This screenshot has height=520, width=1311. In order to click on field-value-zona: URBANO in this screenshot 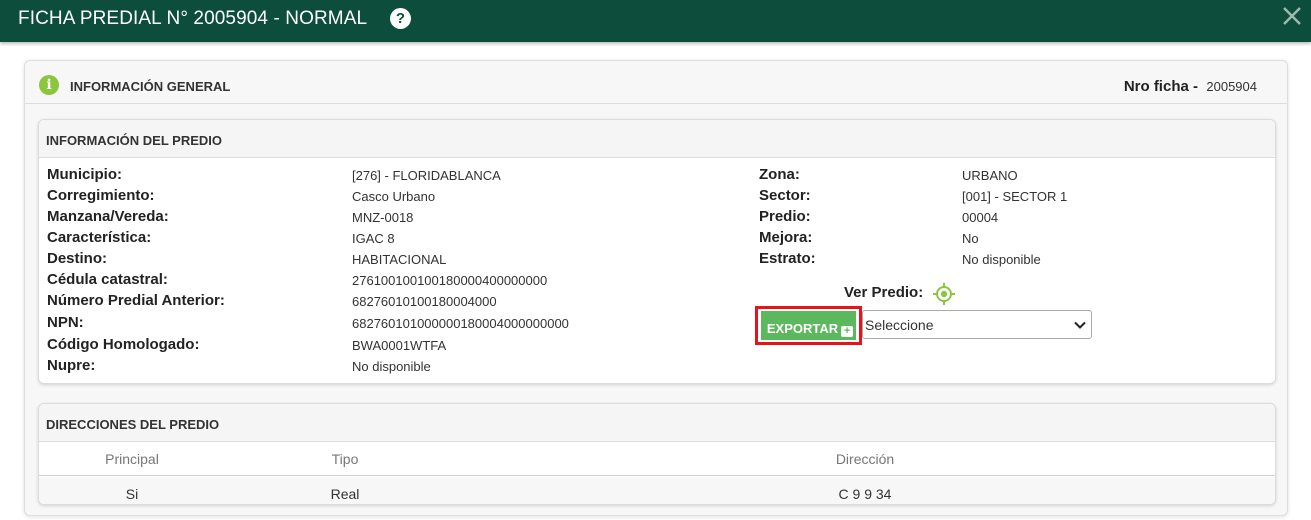, I will do `click(990, 175)`.